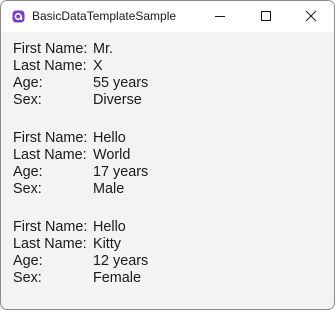 This screenshot has width=335, height=310. I want to click on window-title: BasicDataTemplateSample, so click(104, 16).